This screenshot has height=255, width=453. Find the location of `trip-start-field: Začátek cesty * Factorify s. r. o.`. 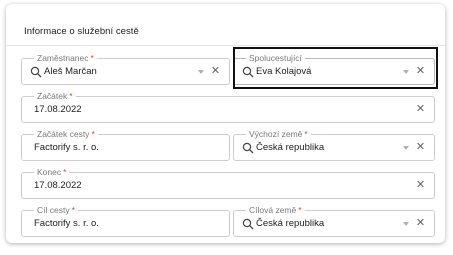

trip-start-field: Začátek cesty * Factorify s. r. o. is located at coordinates (125, 145).